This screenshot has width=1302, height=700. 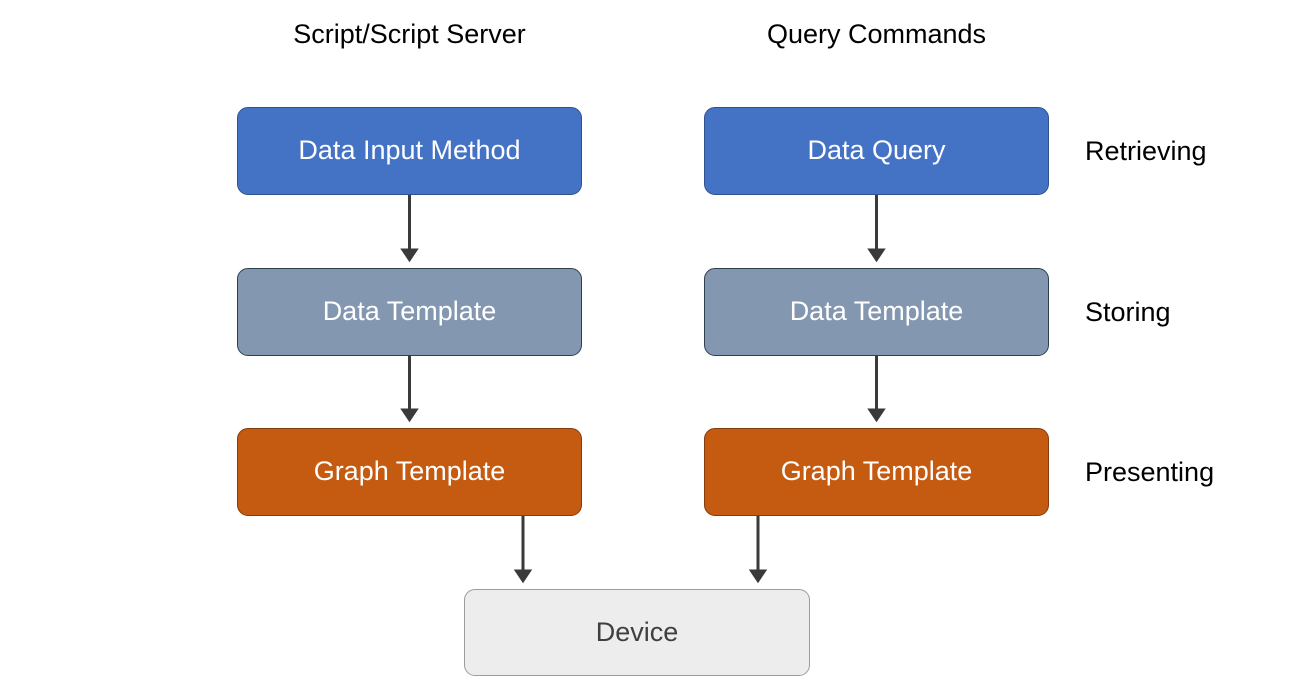 What do you see at coordinates (409, 34) in the screenshot?
I see `column-heading-script-script-server: Script/Script Server` at bounding box center [409, 34].